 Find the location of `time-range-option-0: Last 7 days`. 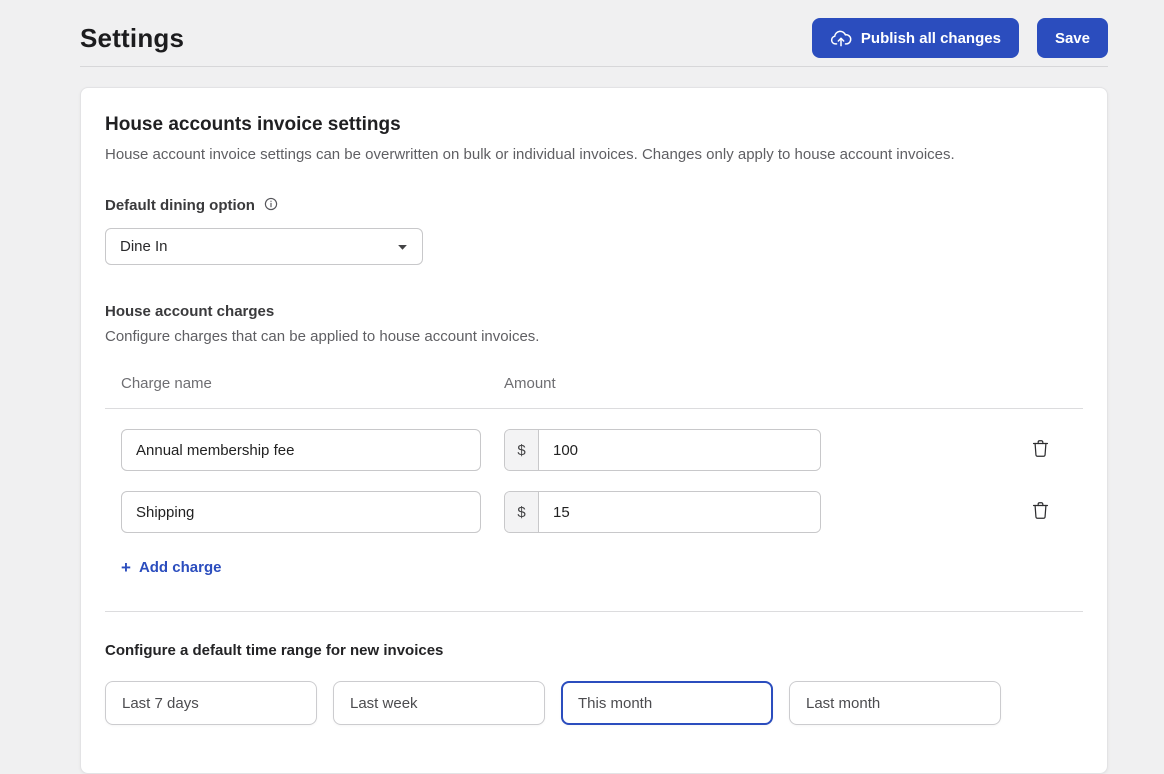

time-range-option-0: Last 7 days is located at coordinates (211, 703).